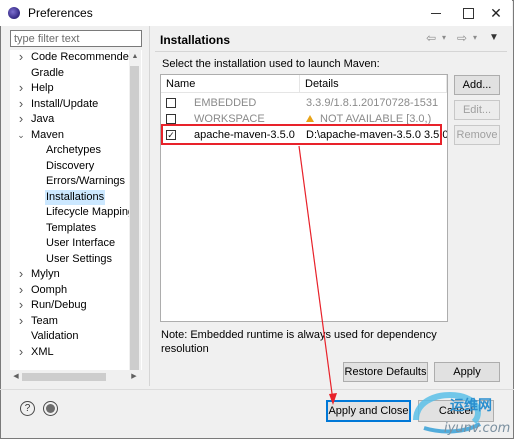 The height and width of the screenshot is (439, 514). Describe the element at coordinates (301, 134) in the screenshot. I see `selected-installation-highlight` at that location.